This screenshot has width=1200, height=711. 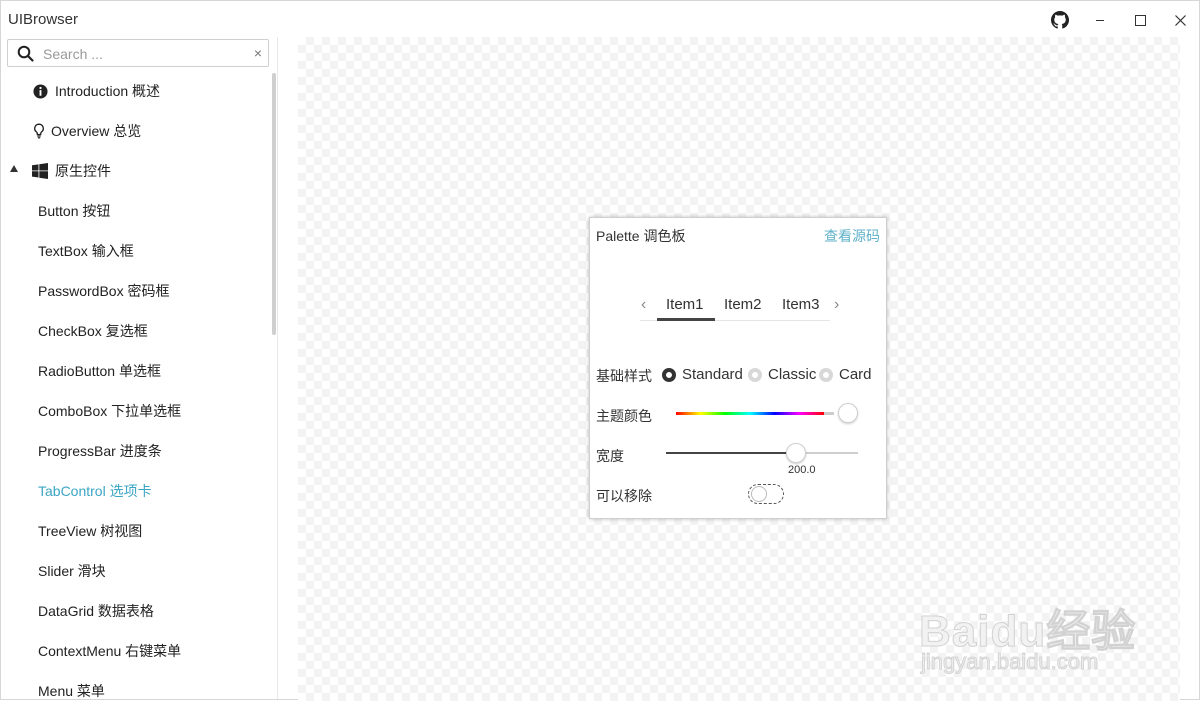 I want to click on search-box: ×, so click(x=138, y=53).